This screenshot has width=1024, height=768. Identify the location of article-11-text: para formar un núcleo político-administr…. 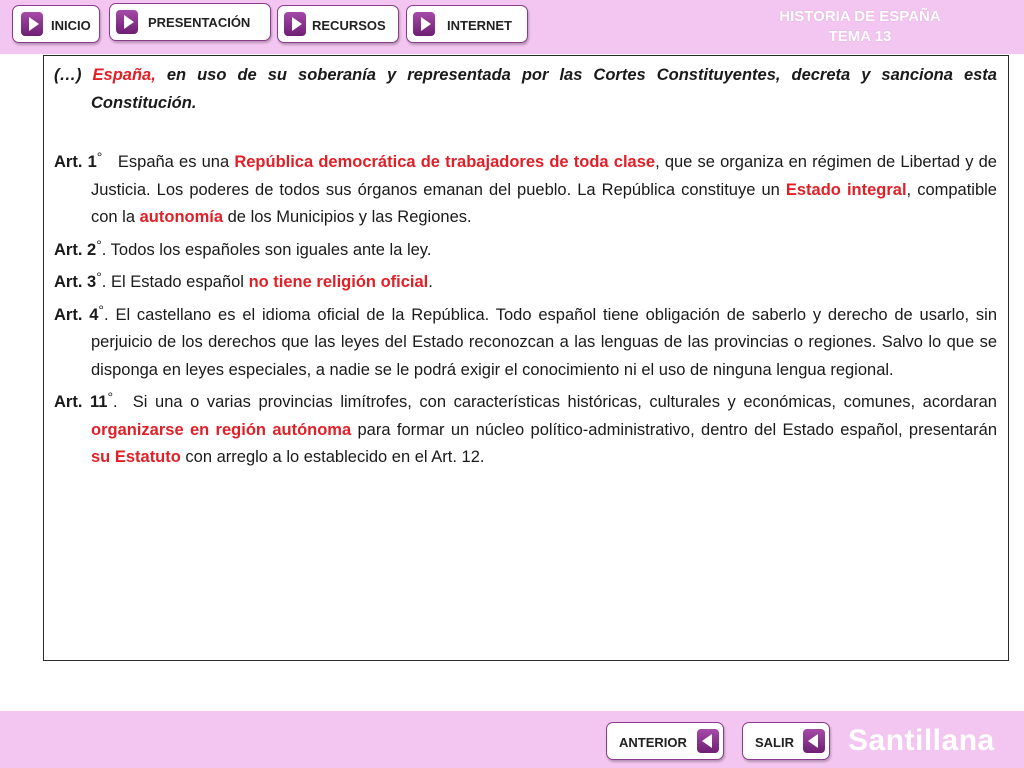
(674, 429).